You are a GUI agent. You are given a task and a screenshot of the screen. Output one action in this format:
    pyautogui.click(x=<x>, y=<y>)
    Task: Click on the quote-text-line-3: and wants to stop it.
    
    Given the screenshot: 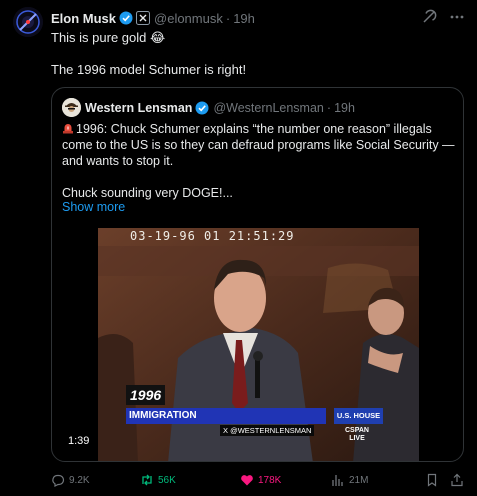 What is the action you would take?
    pyautogui.click(x=118, y=161)
    